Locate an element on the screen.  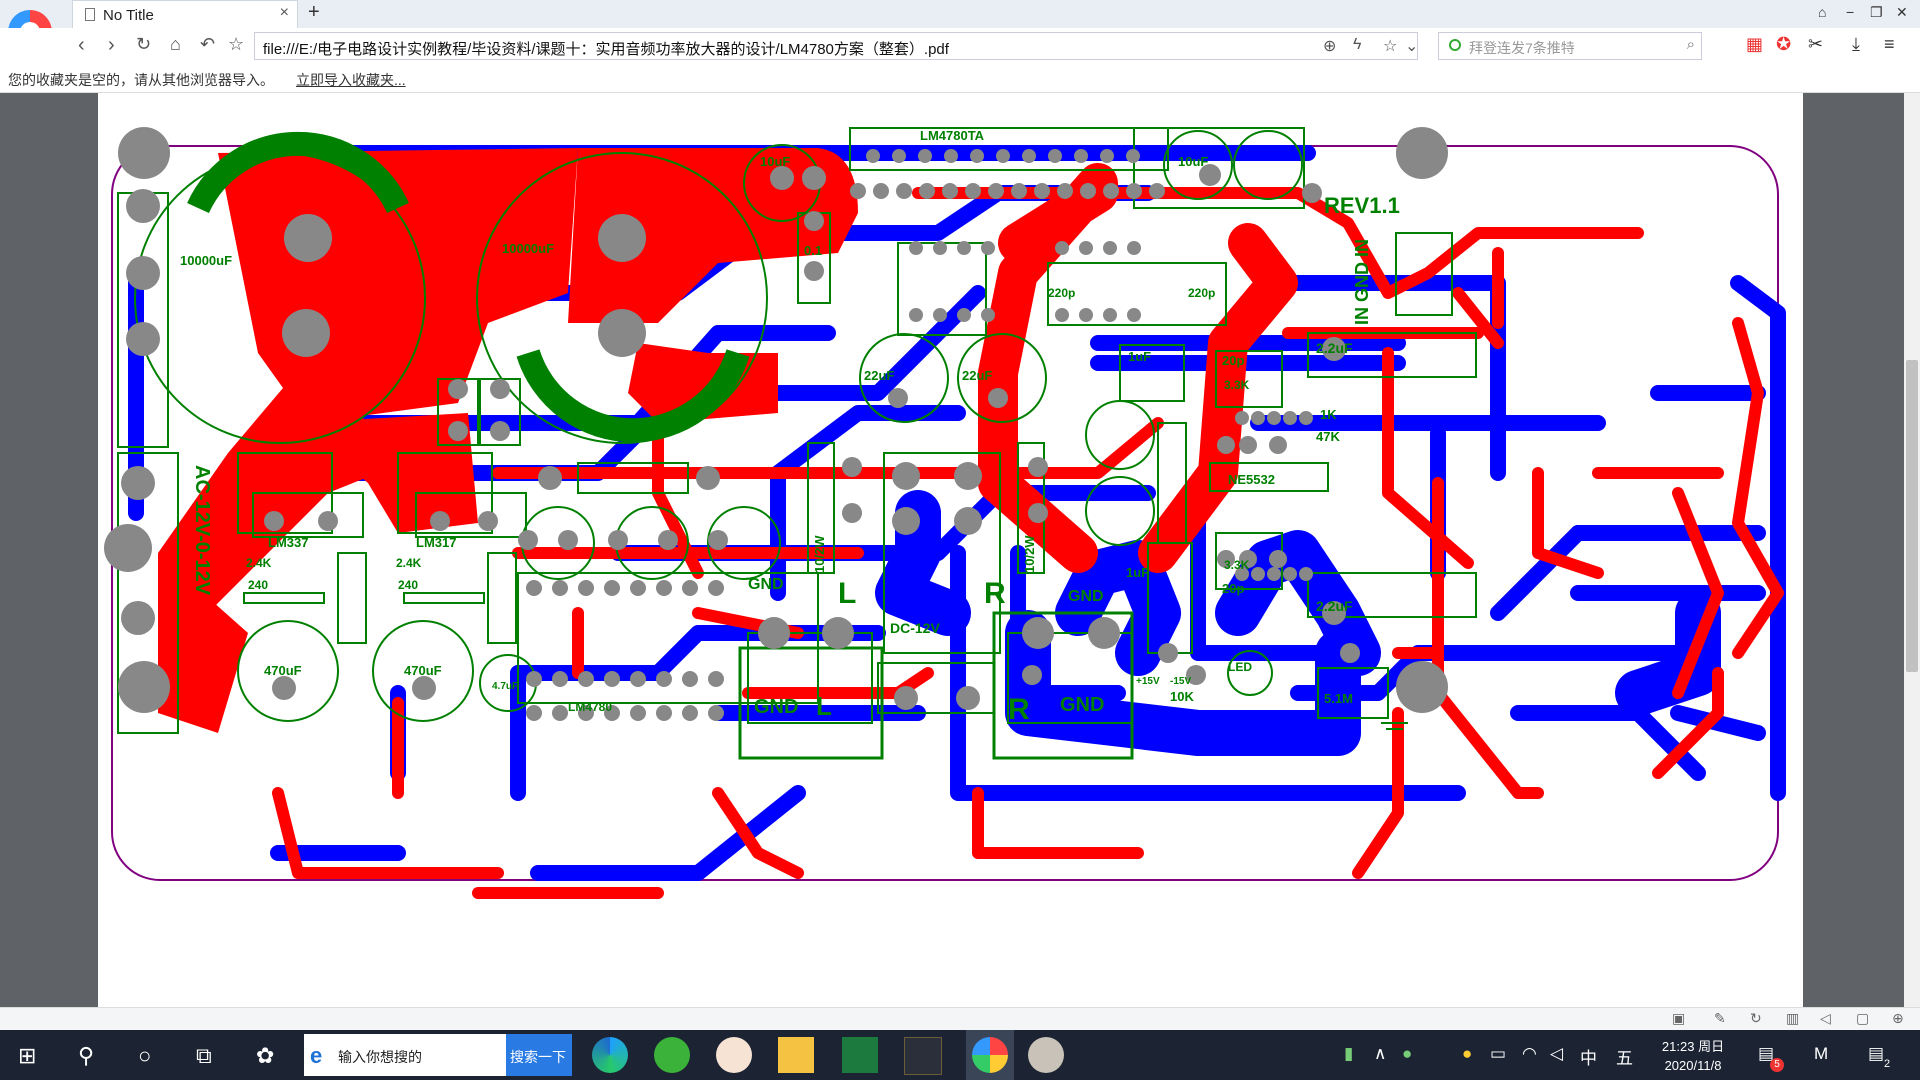
close-tab-icon: × is located at coordinates (284, 13).